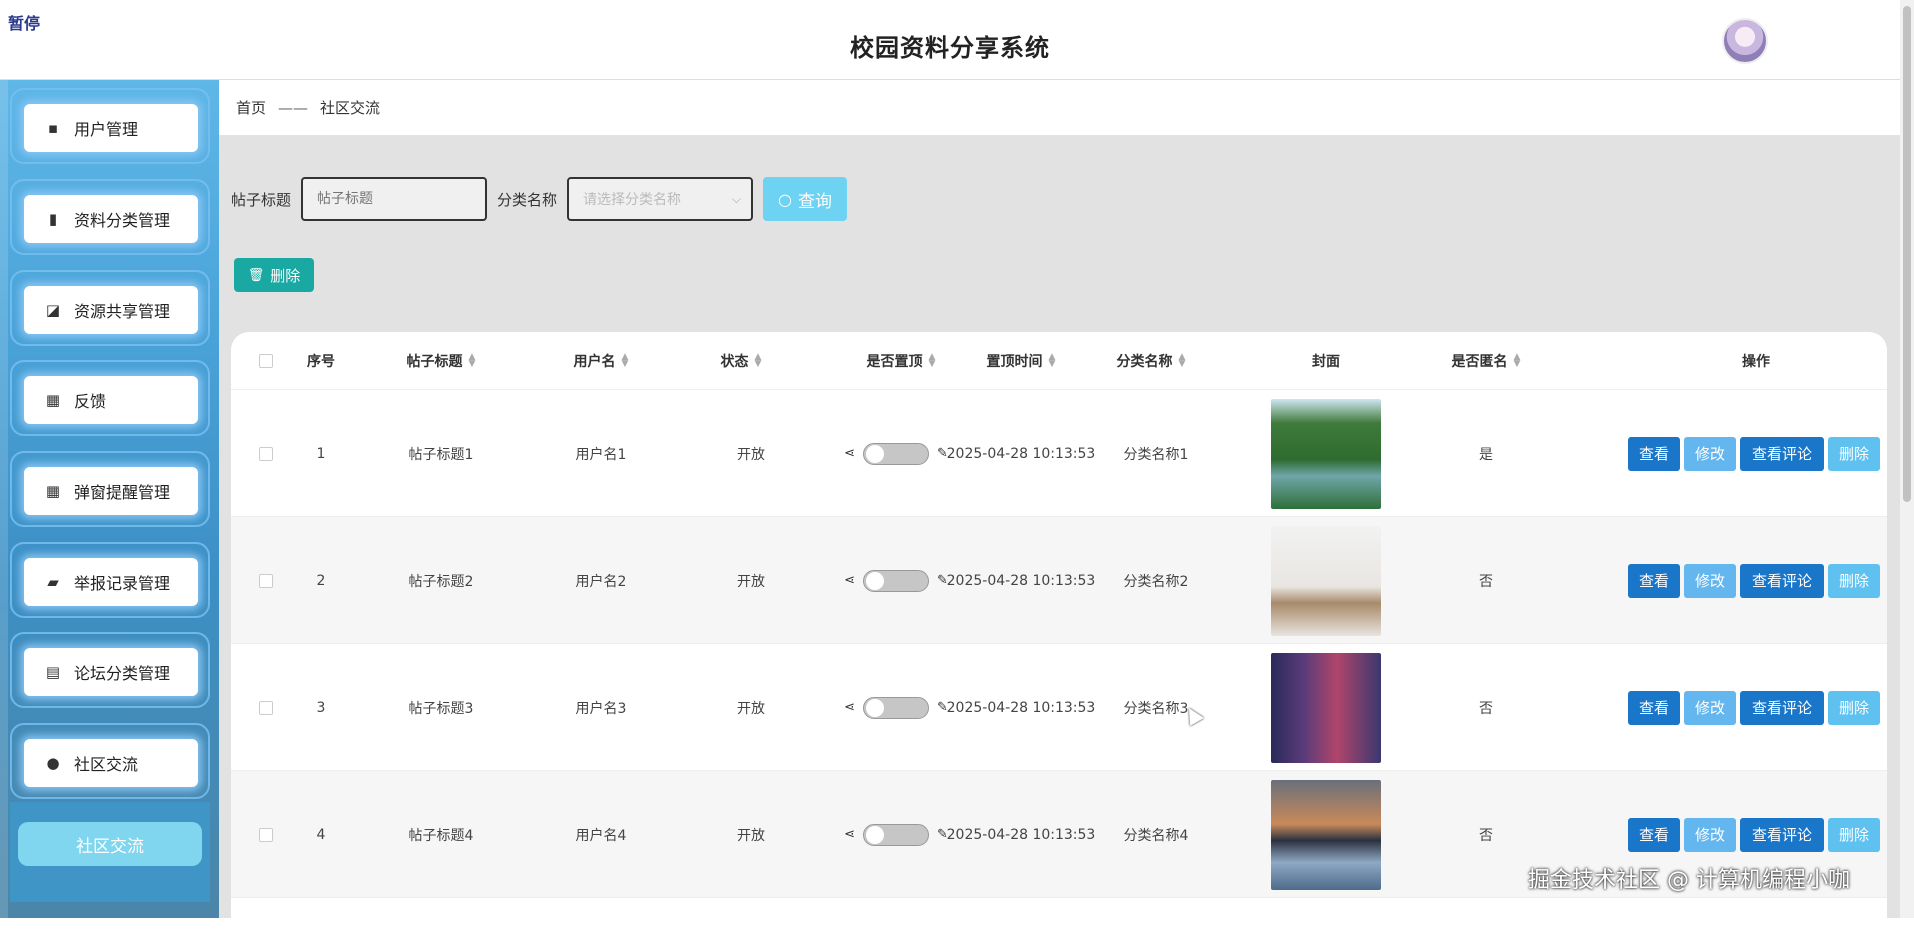 Image resolution: width=1914 pixels, height=932 pixels. What do you see at coordinates (53, 128) in the screenshot?
I see `chat-icon: ▪` at bounding box center [53, 128].